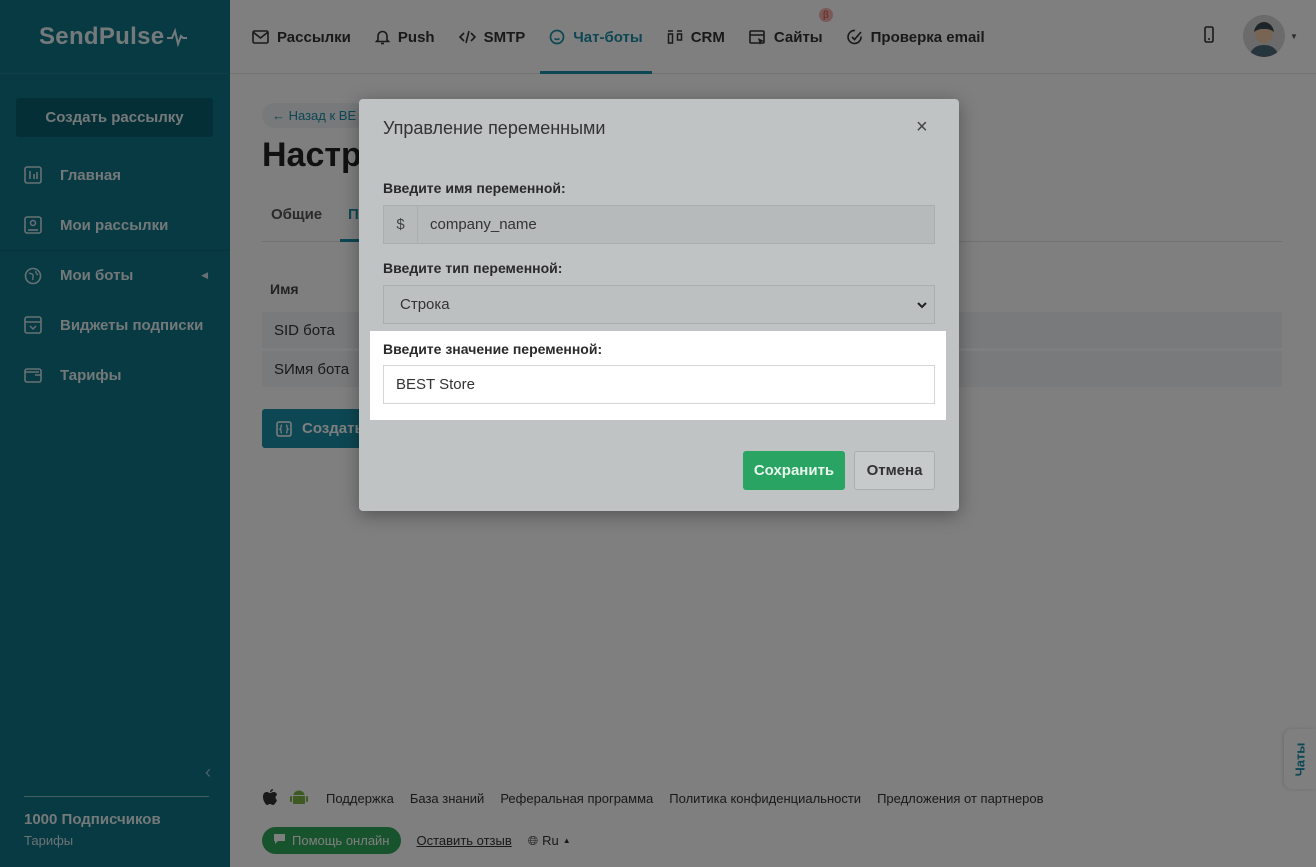 Image resolution: width=1316 pixels, height=867 pixels. I want to click on close-icon: ×, so click(922, 127).